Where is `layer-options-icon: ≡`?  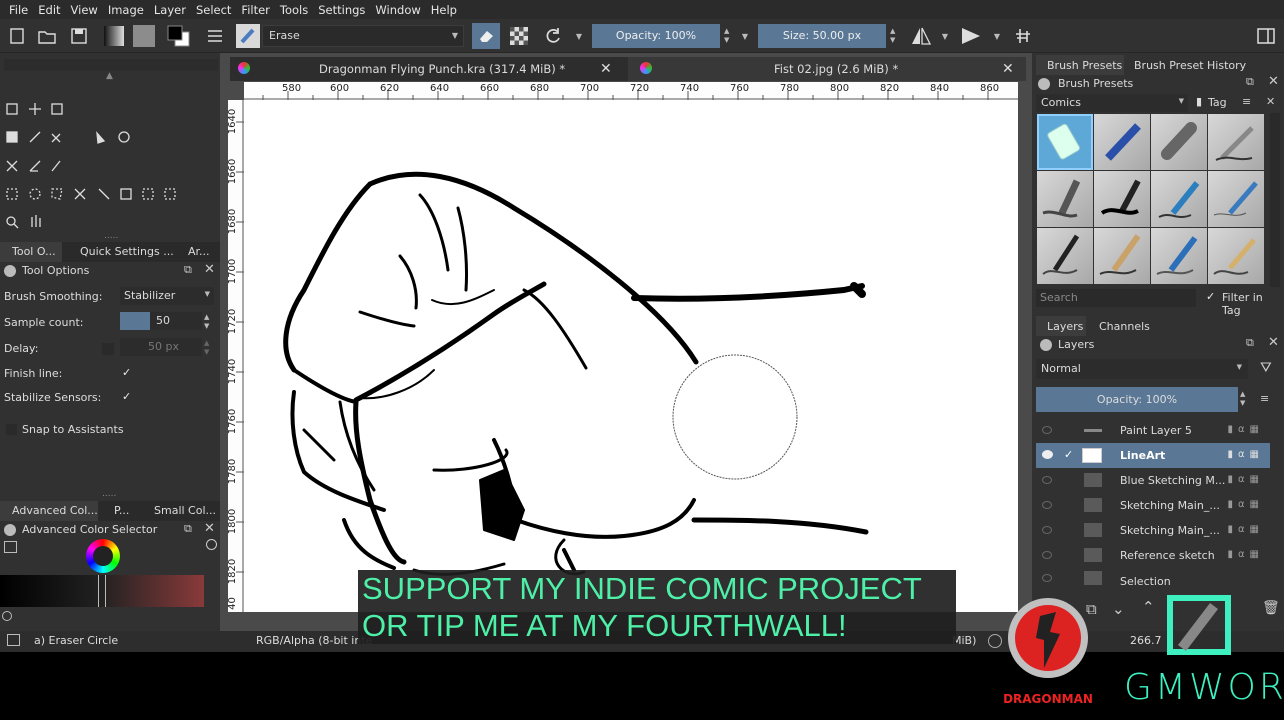
layer-options-icon: ≡ is located at coordinates (1264, 398).